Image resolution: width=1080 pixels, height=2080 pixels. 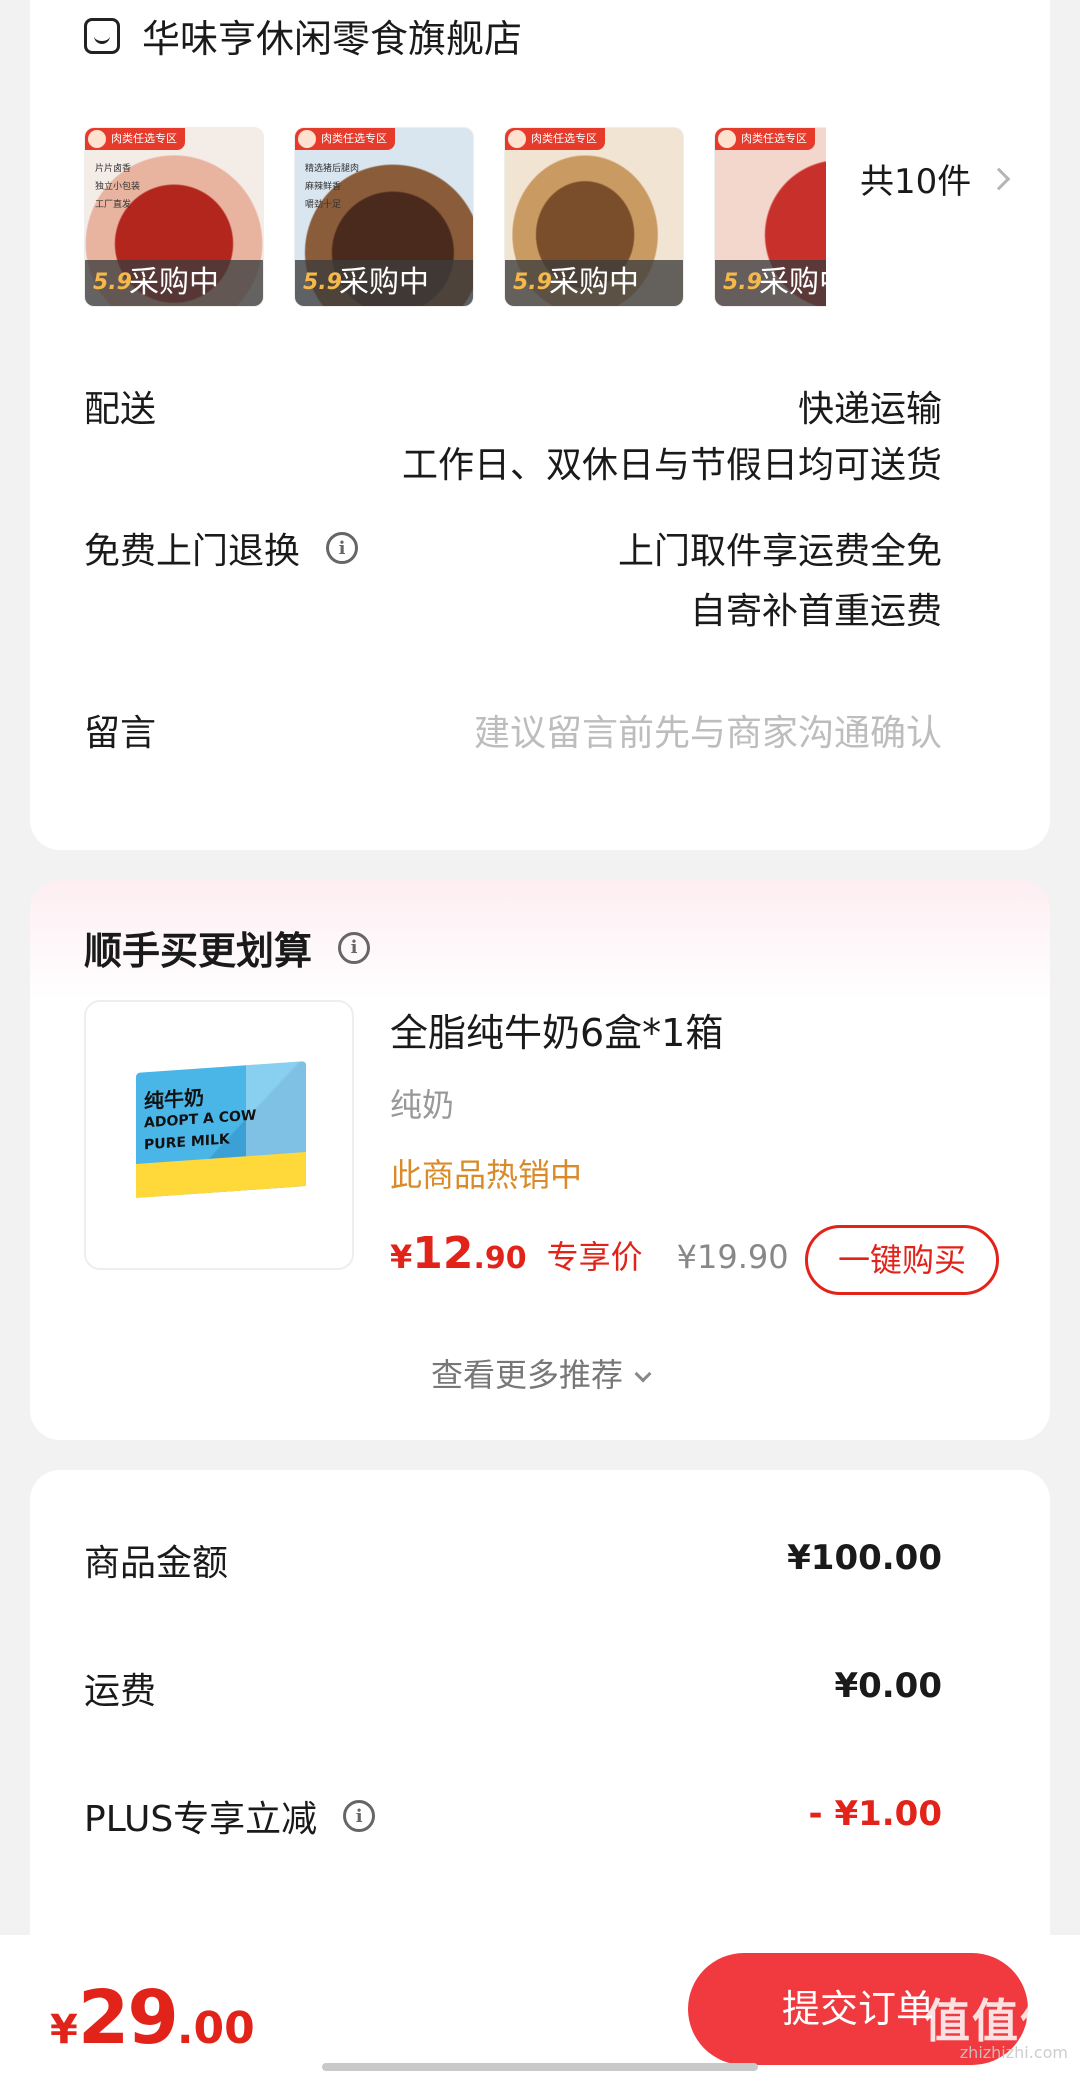 I want to click on plus-discount-row: PLUS专享立减 i, so click(x=230, y=1816).